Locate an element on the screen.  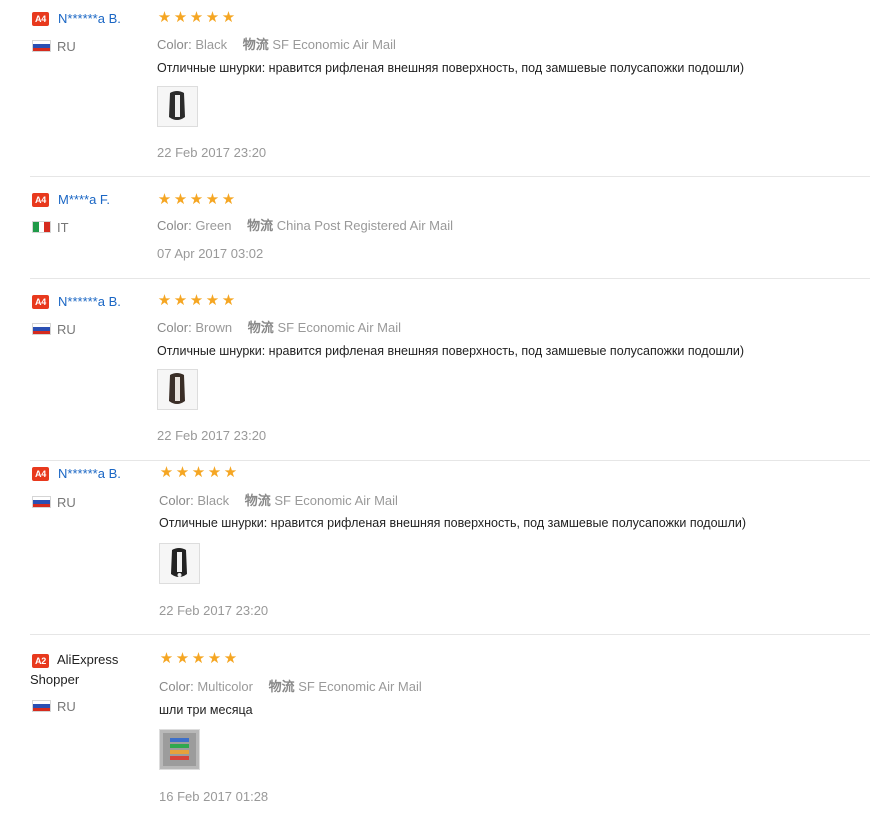
it-flag-icon is located at coordinates (41, 227).